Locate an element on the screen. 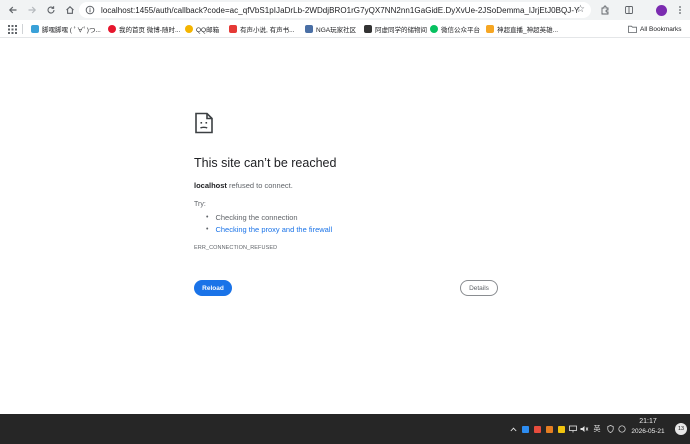 The width and height of the screenshot is (690, 444). reload-icon is located at coordinates (51, 10).